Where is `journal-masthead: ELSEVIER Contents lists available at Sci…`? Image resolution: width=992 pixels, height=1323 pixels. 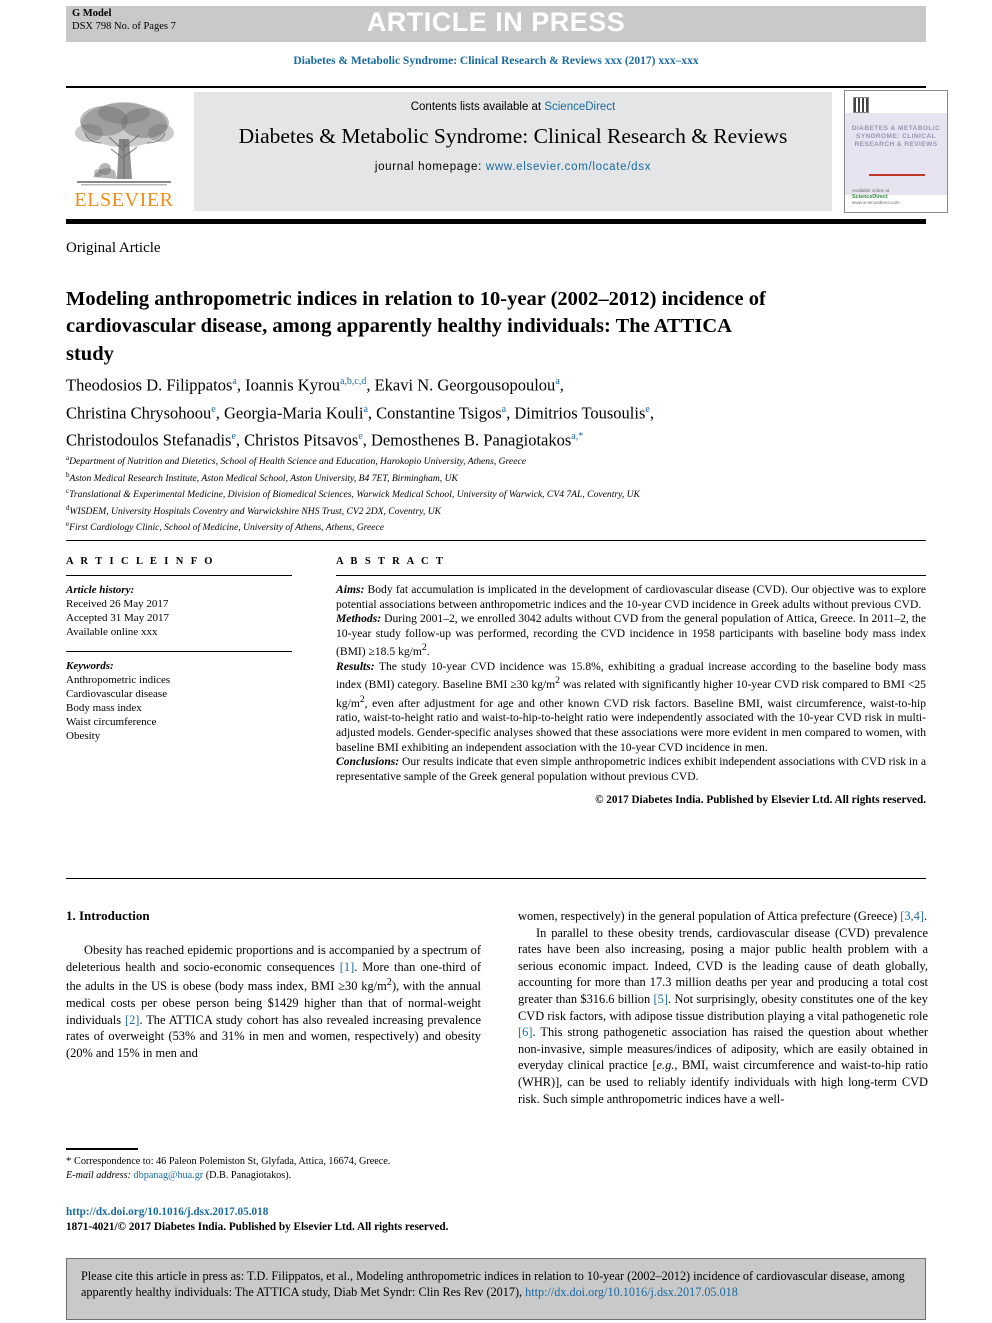 journal-masthead: ELSEVIER Contents lists available at Sci… is located at coordinates (507, 151).